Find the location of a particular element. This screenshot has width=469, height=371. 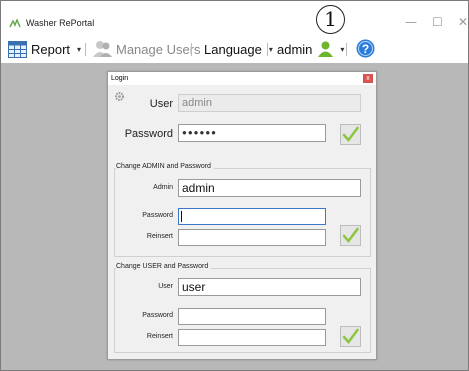

minimize-button: — is located at coordinates (411, 22).